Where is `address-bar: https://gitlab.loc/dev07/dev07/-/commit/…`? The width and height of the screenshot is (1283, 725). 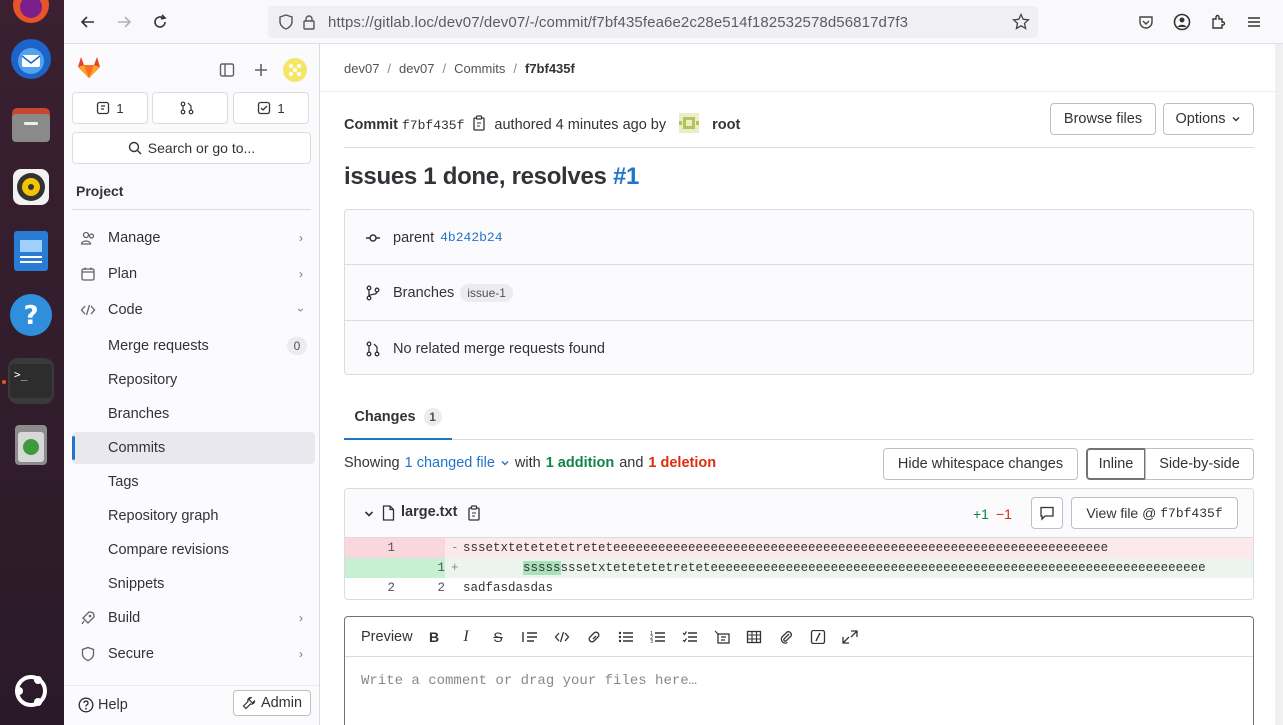
address-bar: https://gitlab.loc/dev07/dev07/-/commit/… is located at coordinates (653, 22).